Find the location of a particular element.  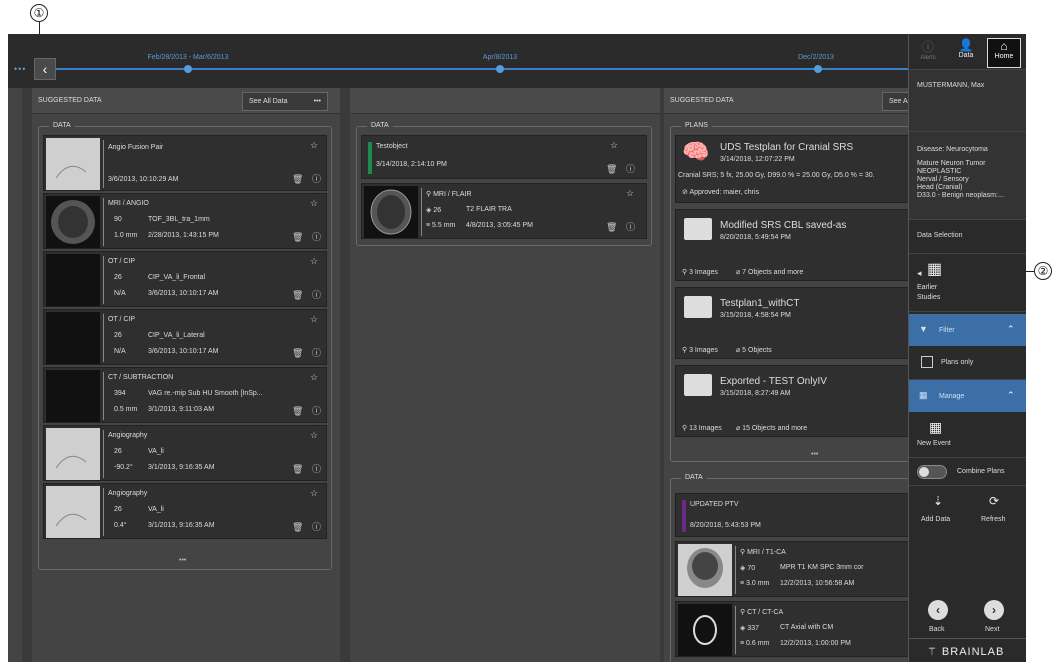

timeline-date-2: Apr/8/2013 is located at coordinates (500, 57).